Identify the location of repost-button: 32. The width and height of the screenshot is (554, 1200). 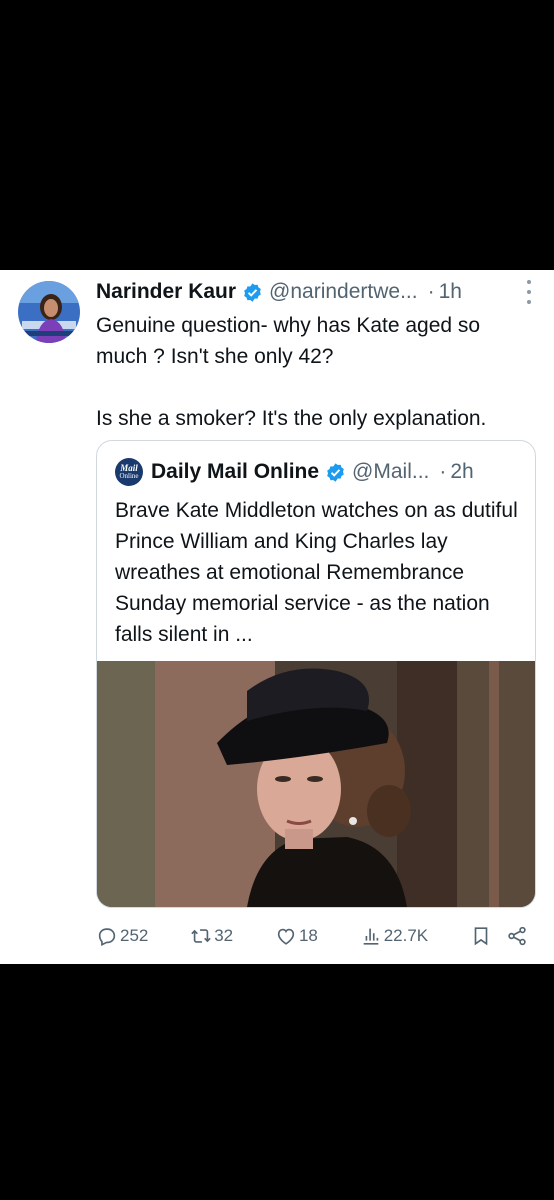
(211, 936).